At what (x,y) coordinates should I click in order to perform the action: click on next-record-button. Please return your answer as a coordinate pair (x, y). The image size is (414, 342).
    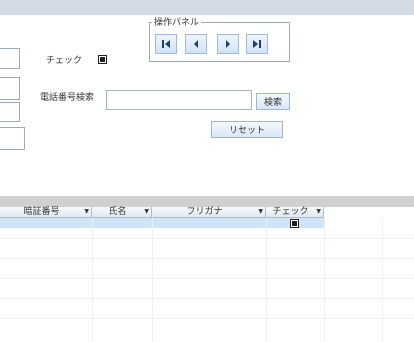
    Looking at the image, I should click on (228, 44).